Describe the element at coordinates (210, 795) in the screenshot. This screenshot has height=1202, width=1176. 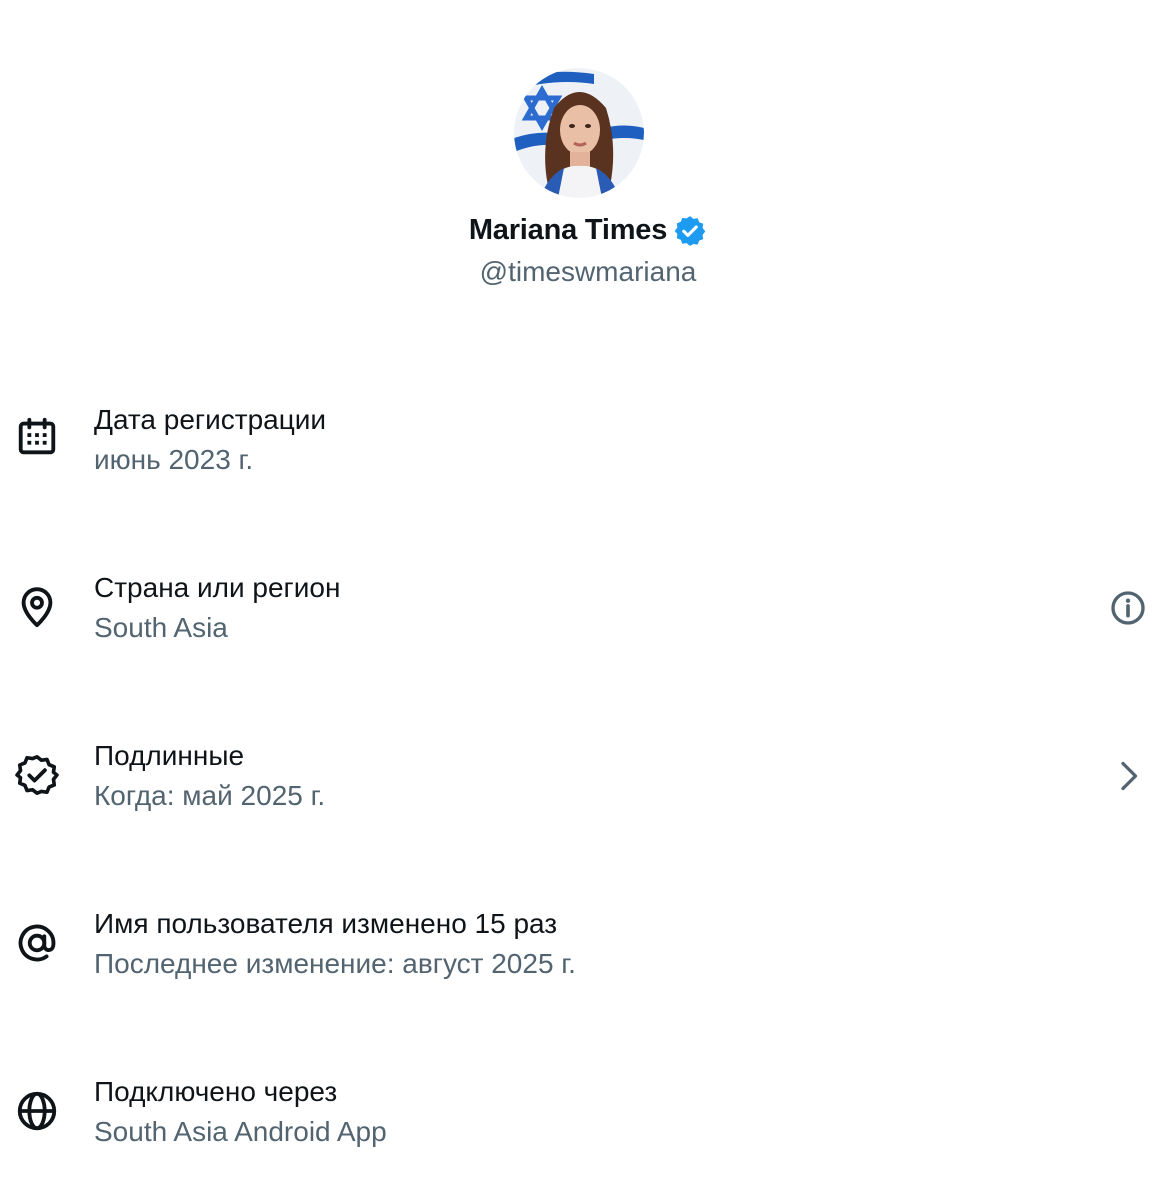
I see `info-row-value: Когда: май 2025 г.` at that location.